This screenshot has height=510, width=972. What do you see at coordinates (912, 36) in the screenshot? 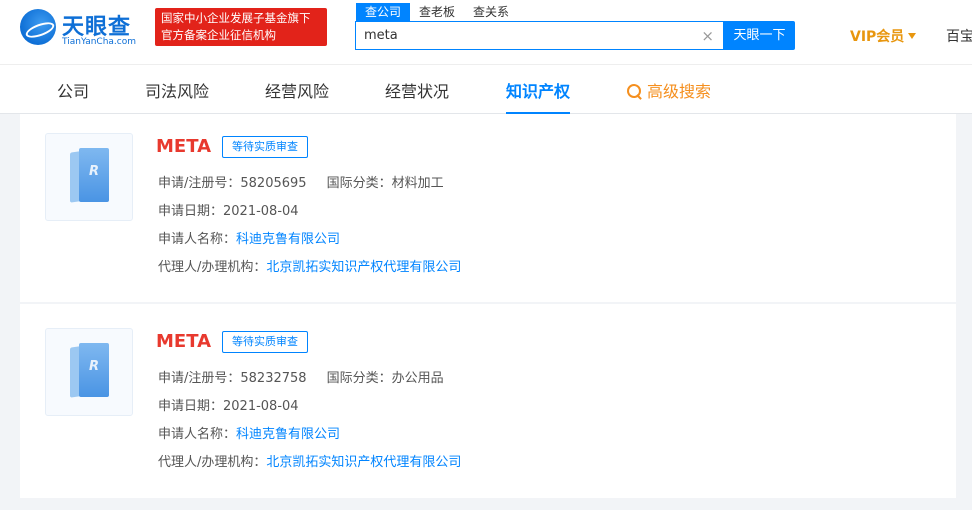
I see `caret-down-icon` at bounding box center [912, 36].